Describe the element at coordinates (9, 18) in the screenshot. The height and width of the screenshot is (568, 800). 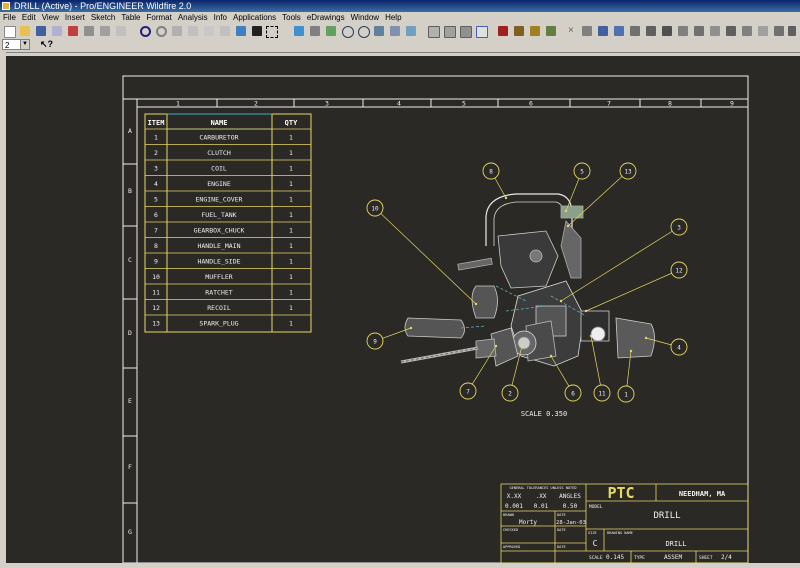
I see `menu-file: File` at that location.